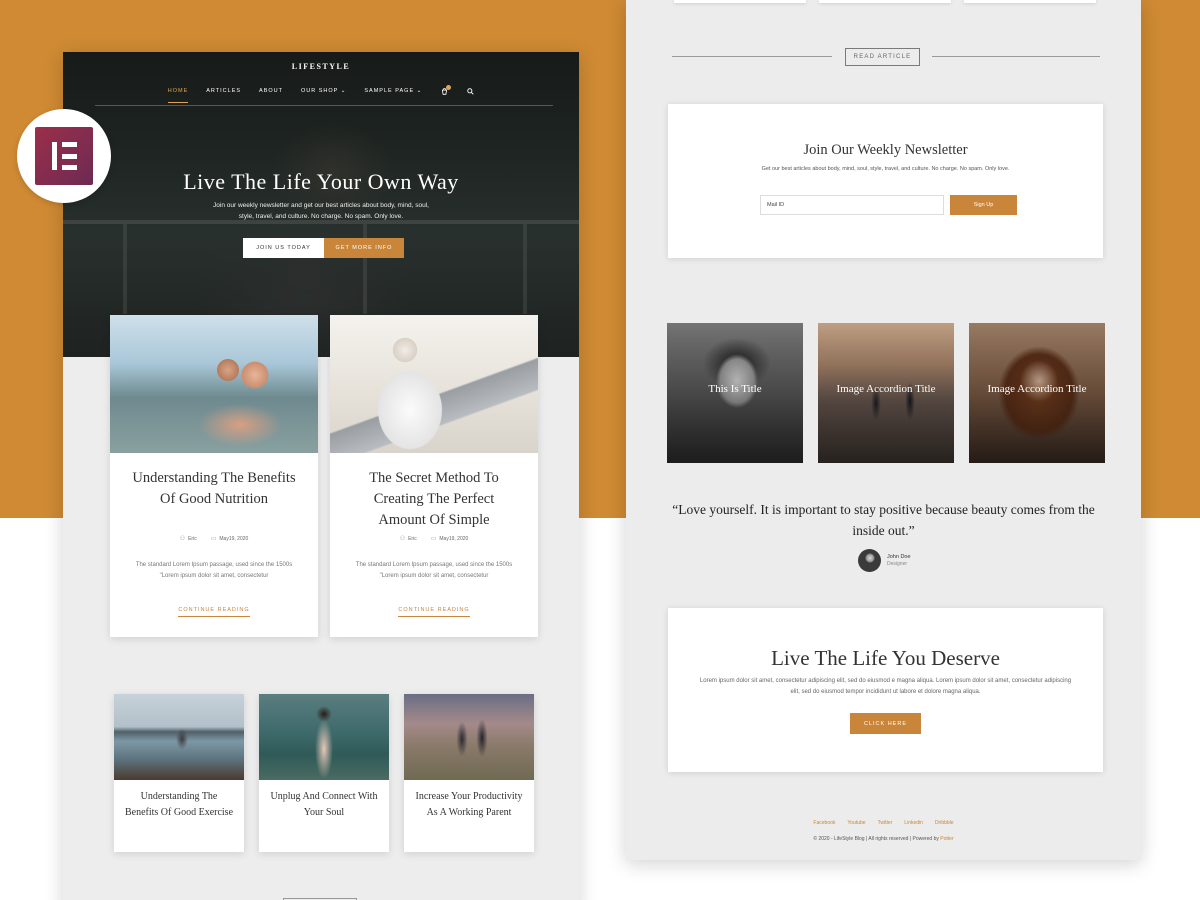 The height and width of the screenshot is (900, 1200). I want to click on nav-divider, so click(324, 105).